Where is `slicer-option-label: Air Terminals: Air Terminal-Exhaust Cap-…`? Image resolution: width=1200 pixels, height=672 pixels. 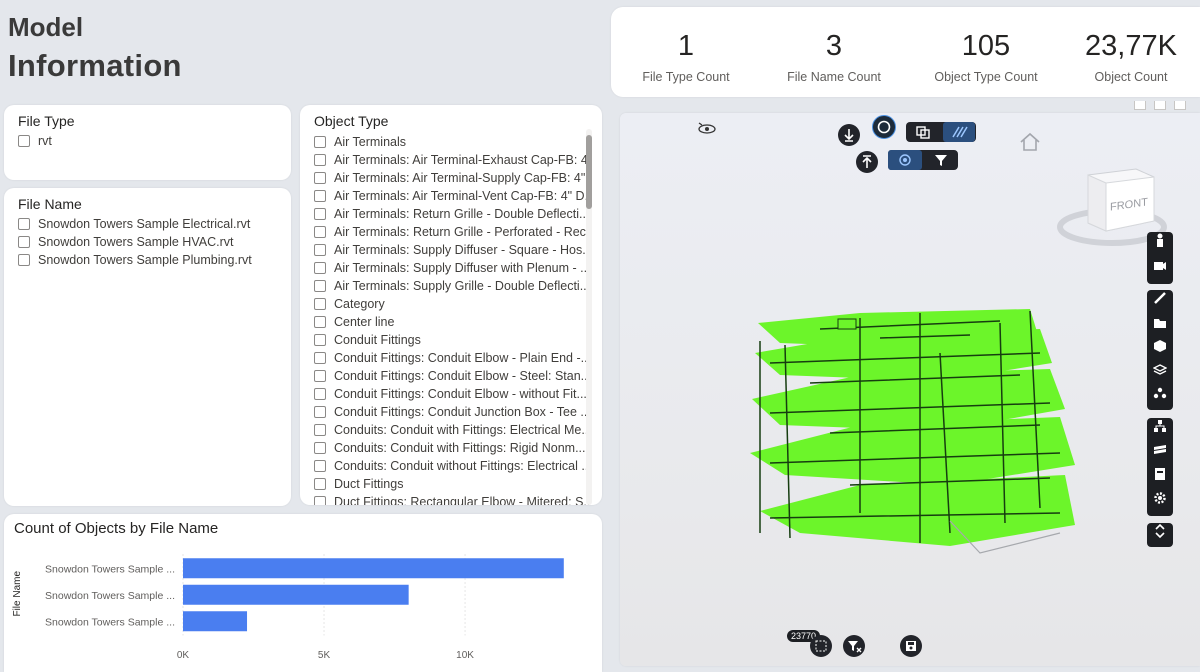
slicer-option-label: Air Terminals: Air Terminal-Exhaust Cap-… is located at coordinates (462, 160).